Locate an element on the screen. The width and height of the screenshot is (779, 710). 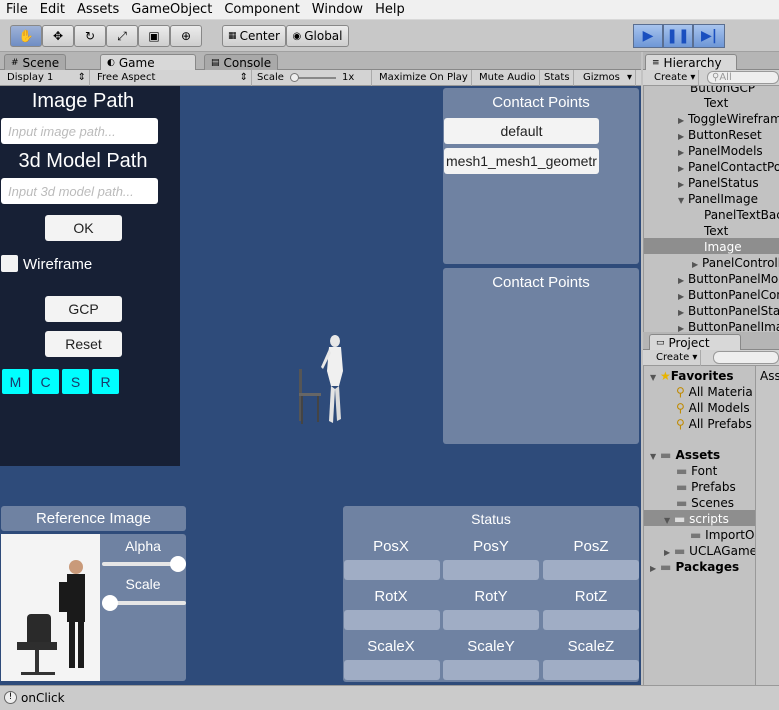
favorite-item: ⚲ All Models is located at coordinates (713, 408).